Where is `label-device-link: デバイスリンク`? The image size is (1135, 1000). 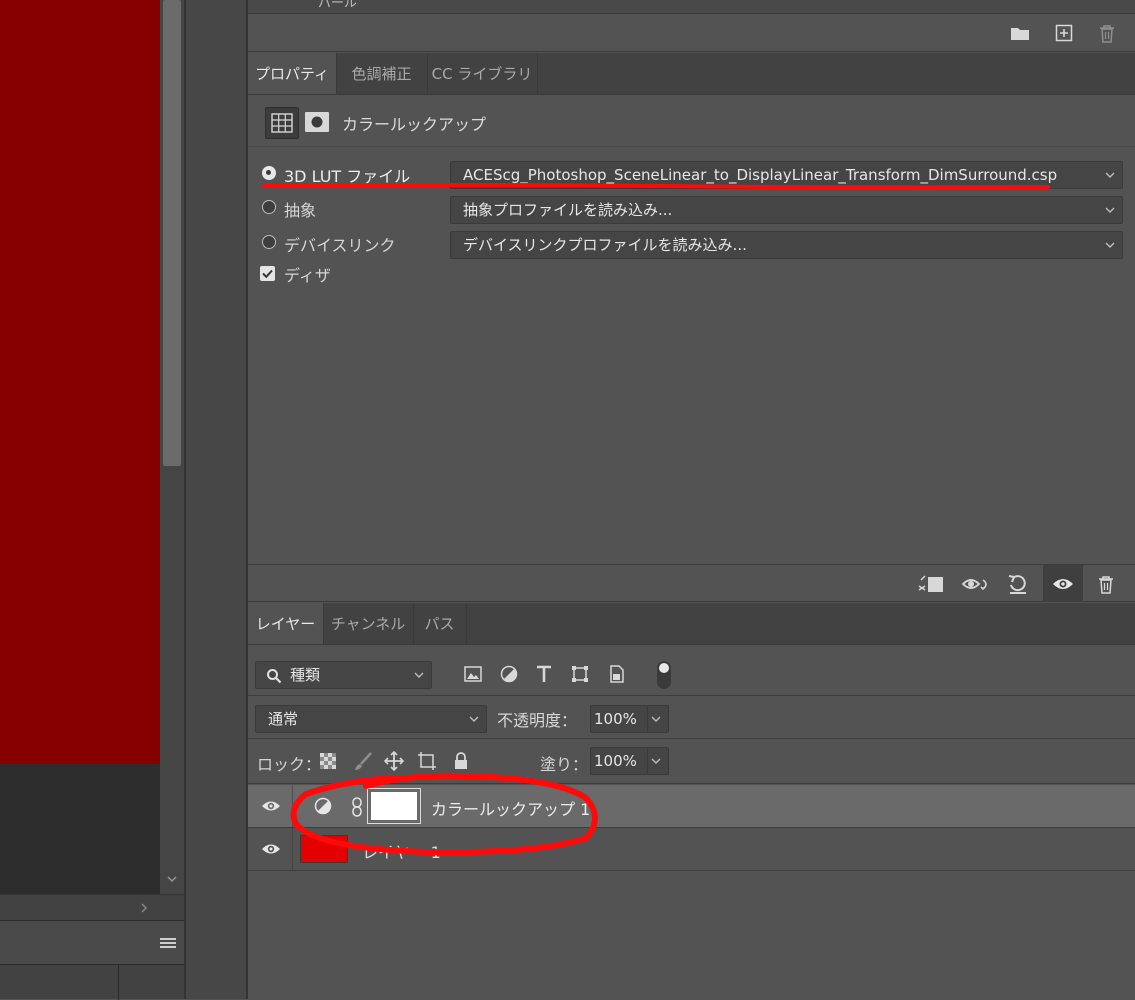 label-device-link: デバイスリンク is located at coordinates (340, 245).